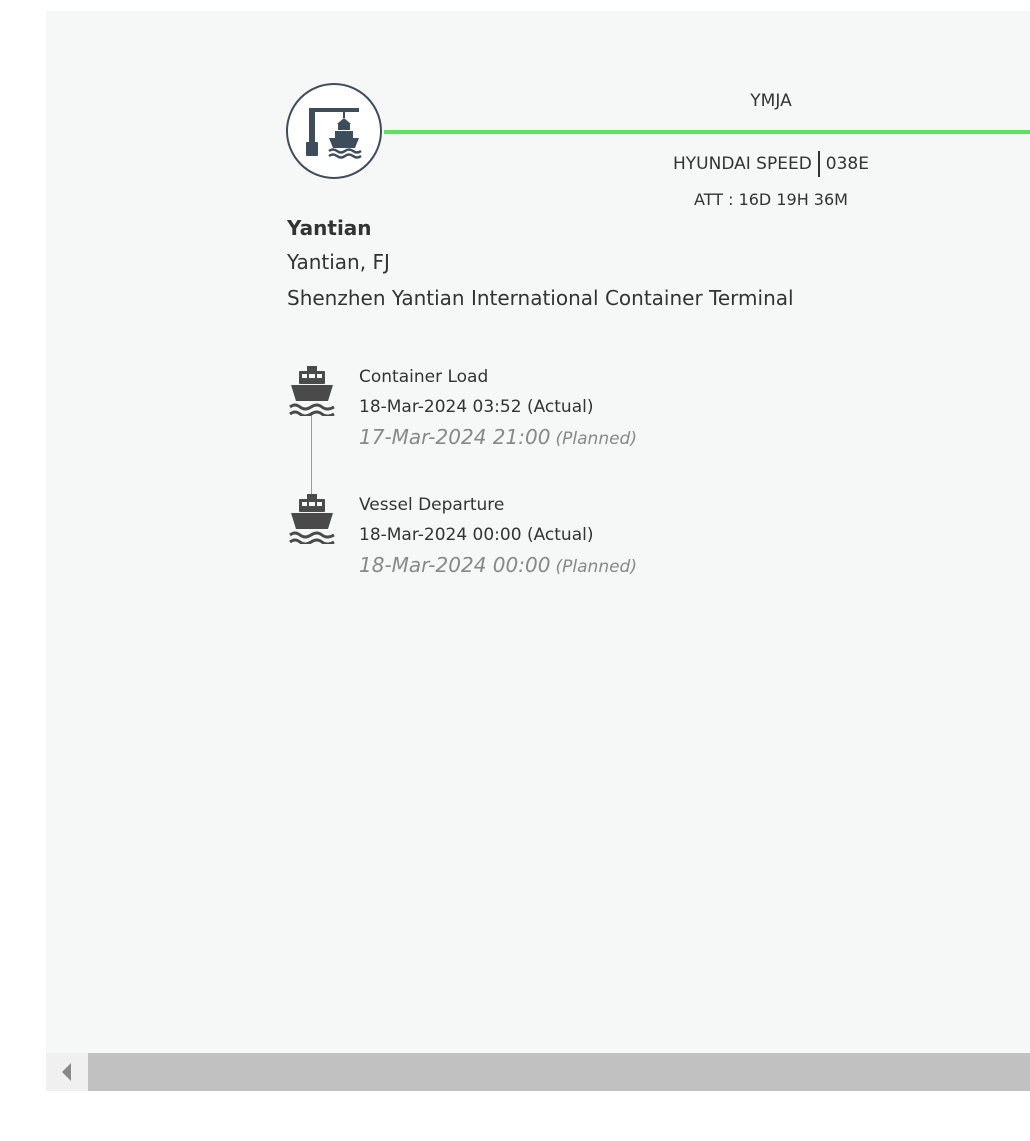 This screenshot has width=1030, height=1141. I want to click on event-connector-line, so click(311, 455).